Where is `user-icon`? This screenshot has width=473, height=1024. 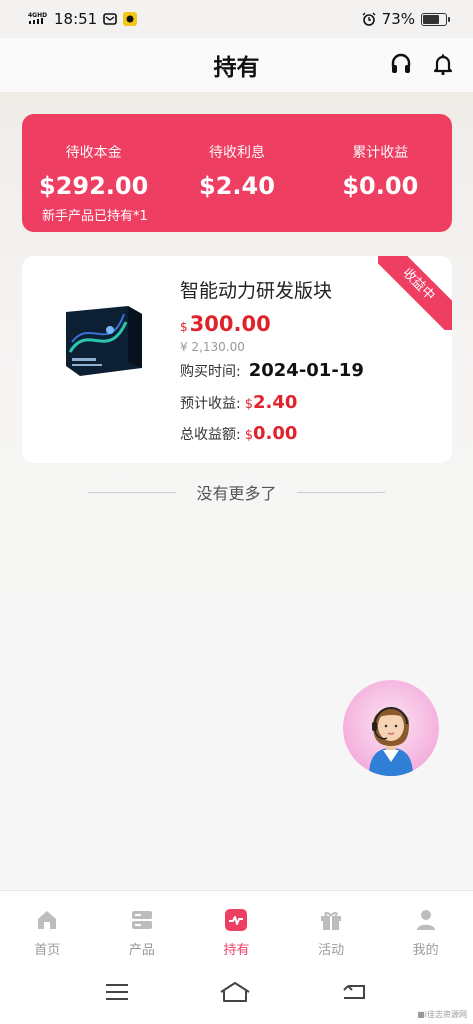 user-icon is located at coordinates (426, 920).